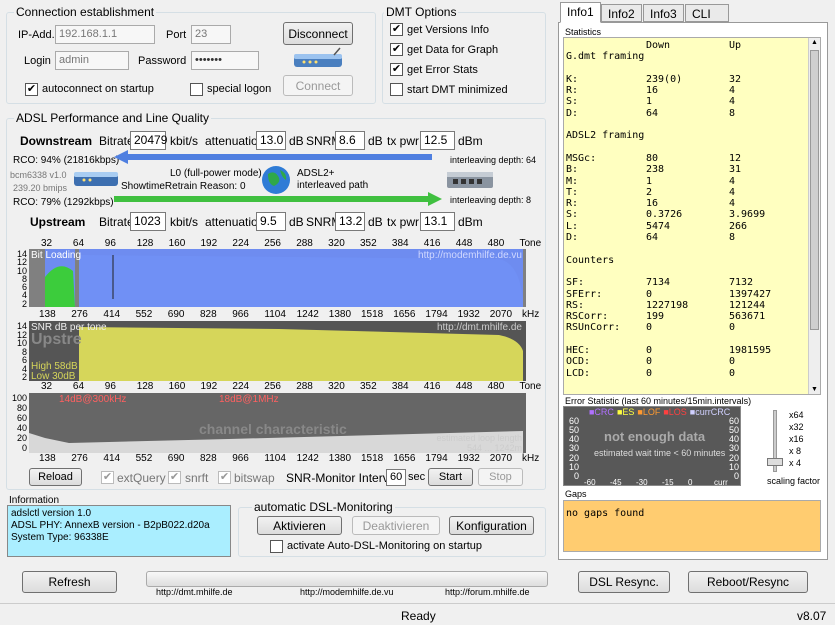 This screenshot has height=625, width=835. I want to click on error-legend-item: ■CRC, so click(601, 412).